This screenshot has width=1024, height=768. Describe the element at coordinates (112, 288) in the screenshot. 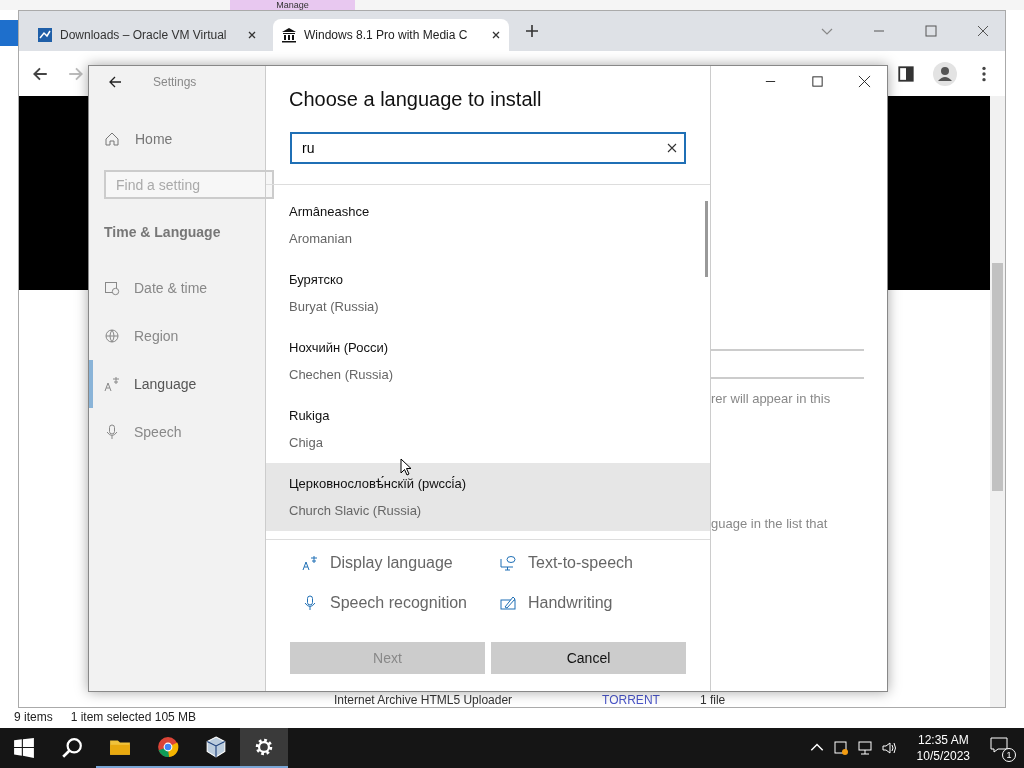

I see `calendar-icon` at that location.